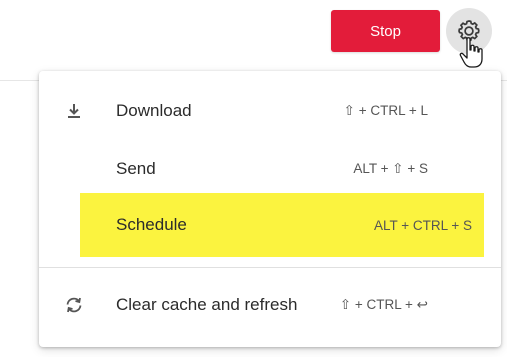 Image resolution: width=507 pixels, height=357 pixels. What do you see at coordinates (151, 224) in the screenshot?
I see `menu-item-label: Schedule` at bounding box center [151, 224].